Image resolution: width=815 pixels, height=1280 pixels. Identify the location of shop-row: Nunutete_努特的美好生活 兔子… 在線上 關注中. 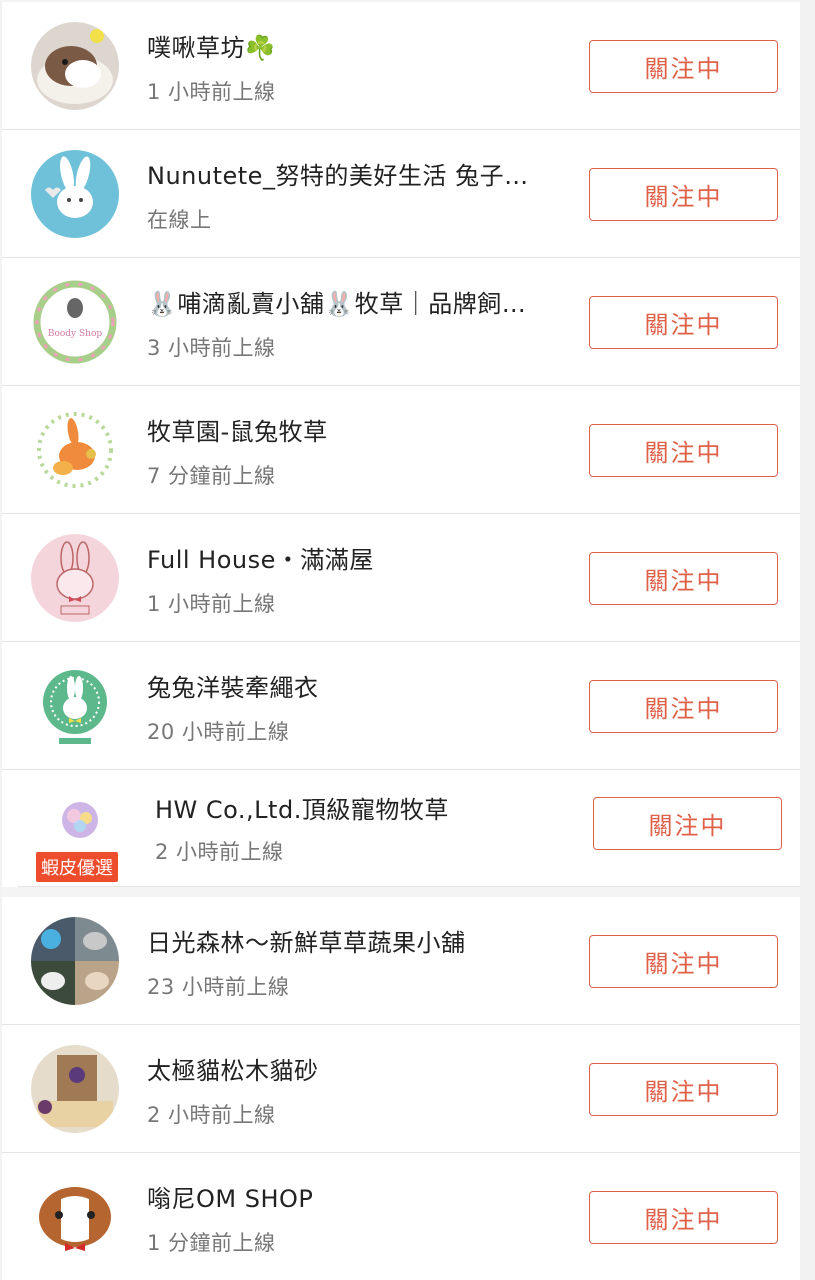
(401, 194).